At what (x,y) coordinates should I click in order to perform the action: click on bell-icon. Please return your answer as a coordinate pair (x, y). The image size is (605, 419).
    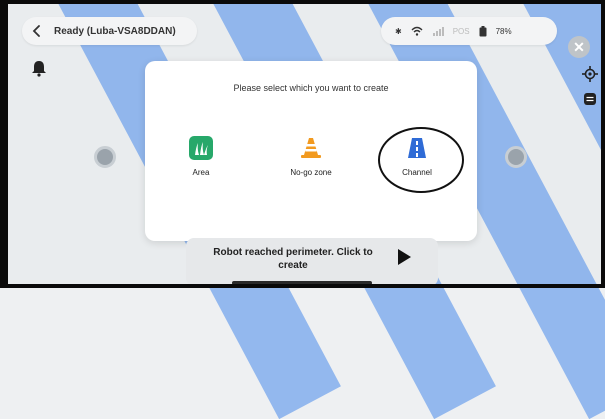
    Looking at the image, I should click on (39, 68).